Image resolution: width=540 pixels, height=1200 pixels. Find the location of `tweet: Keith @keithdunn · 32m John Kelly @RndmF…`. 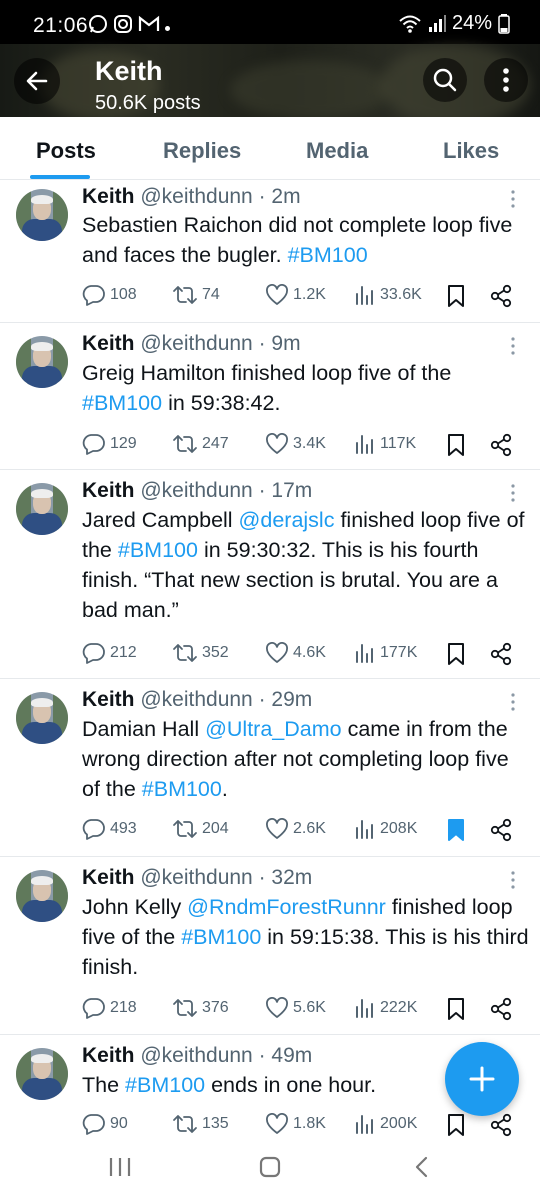

tweet: Keith @keithdunn · 32m John Kelly @RndmF… is located at coordinates (270, 946).